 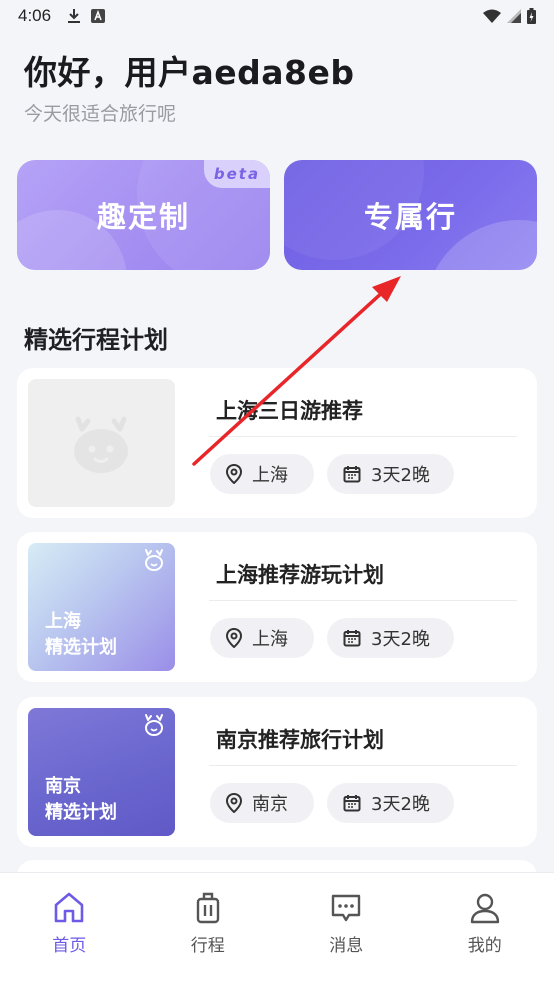 What do you see at coordinates (96, 340) in the screenshot?
I see `section-title: 精选行程计划` at bounding box center [96, 340].